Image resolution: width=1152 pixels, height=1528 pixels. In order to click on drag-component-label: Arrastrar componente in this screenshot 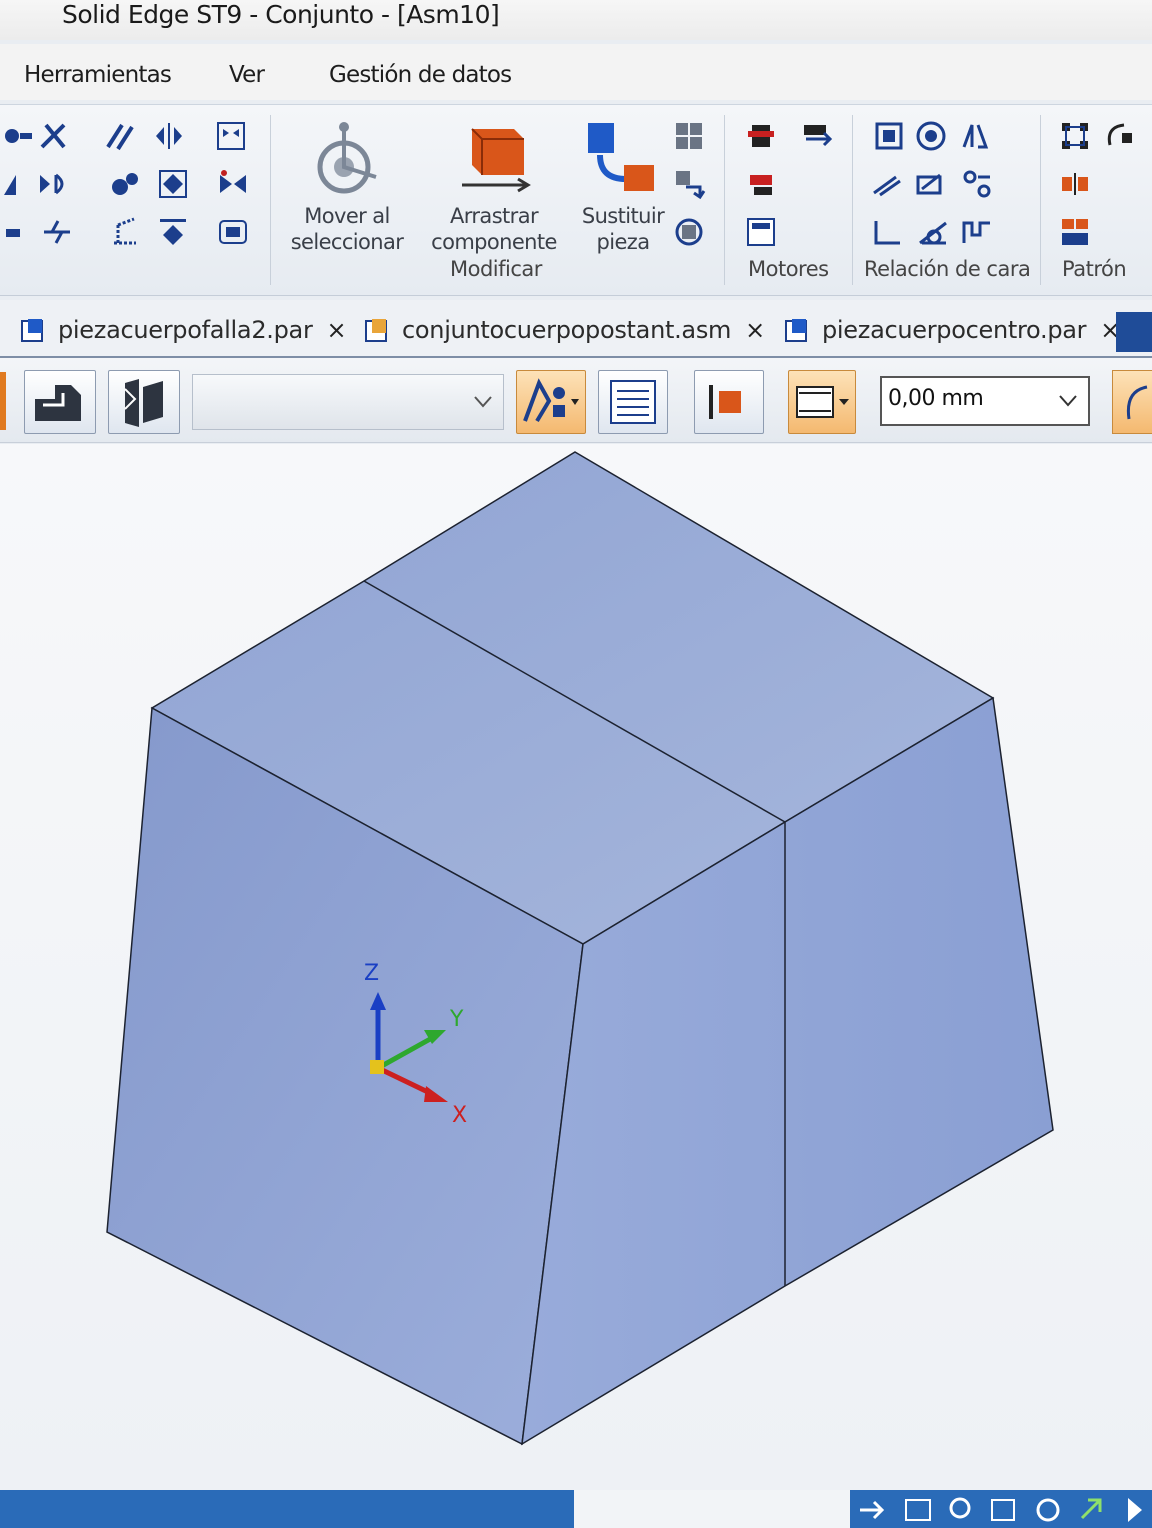, I will do `click(494, 229)`.